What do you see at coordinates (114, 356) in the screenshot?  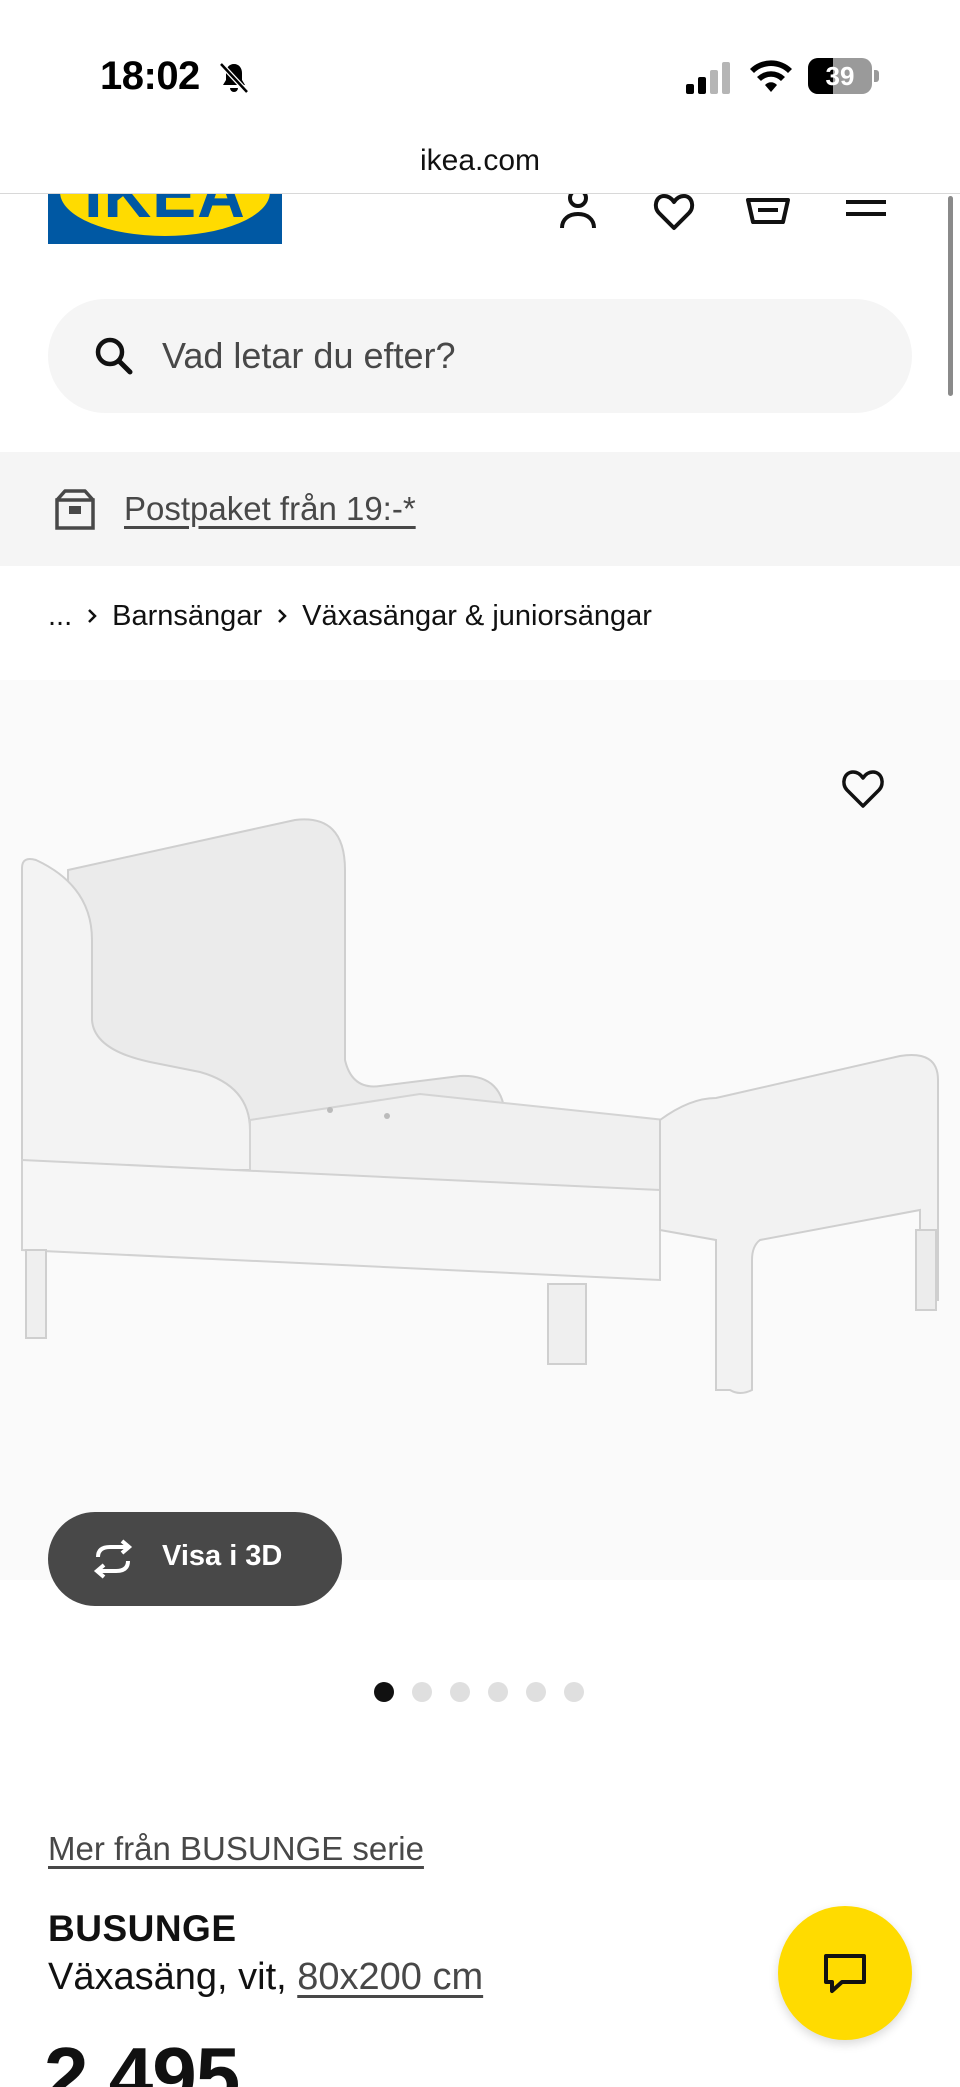 I see `search-icon` at bounding box center [114, 356].